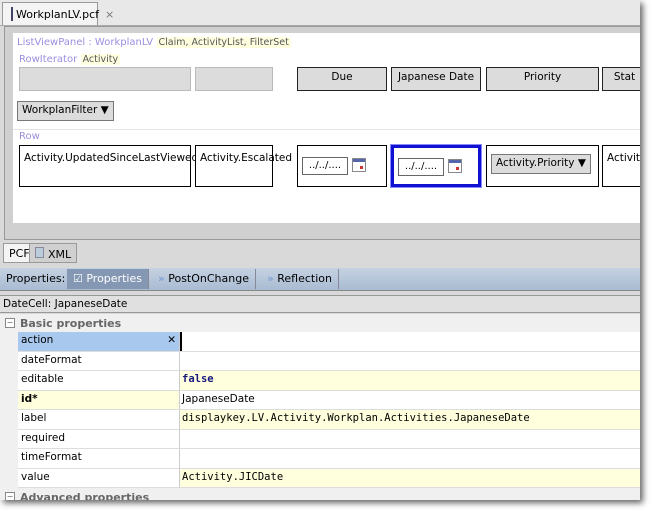 Image resolution: width=653 pixels, height=511 pixels. What do you see at coordinates (410, 477) in the screenshot?
I see `property-value: Activity.JICDate` at bounding box center [410, 477].